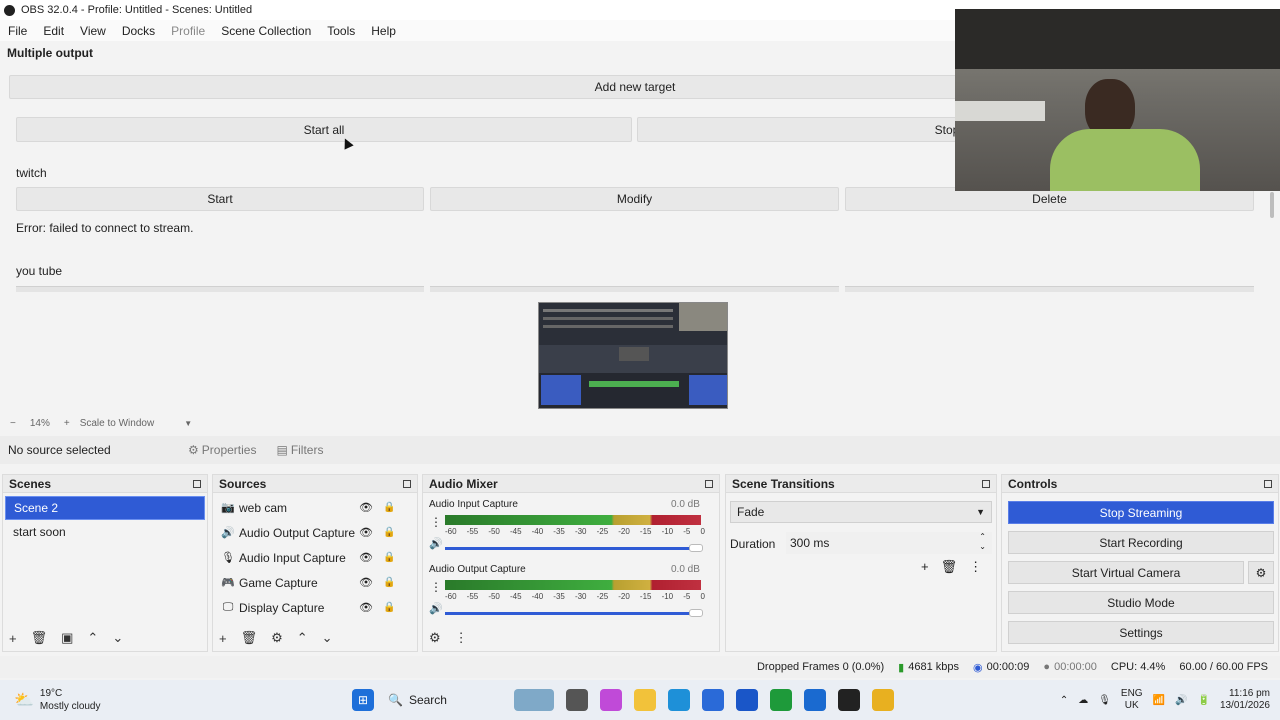 The image size is (1280, 720). What do you see at coordinates (781, 700) in the screenshot?
I see `xbox-icon` at bounding box center [781, 700].